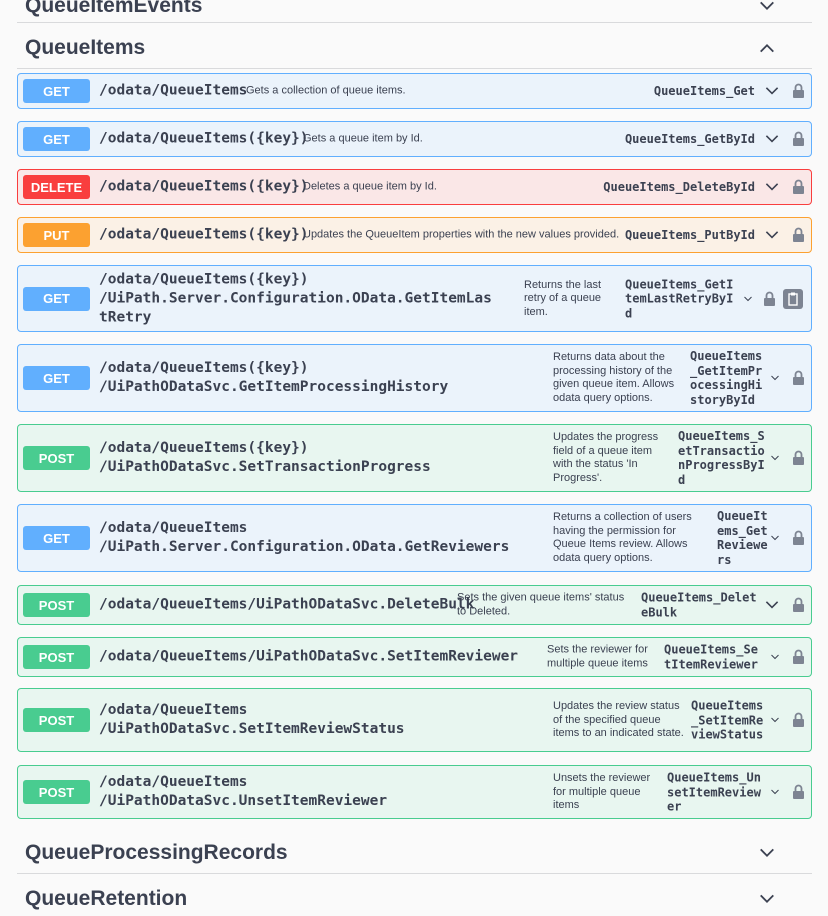  I want to click on operation-summary: Deletes a queue item by Id., so click(370, 186).